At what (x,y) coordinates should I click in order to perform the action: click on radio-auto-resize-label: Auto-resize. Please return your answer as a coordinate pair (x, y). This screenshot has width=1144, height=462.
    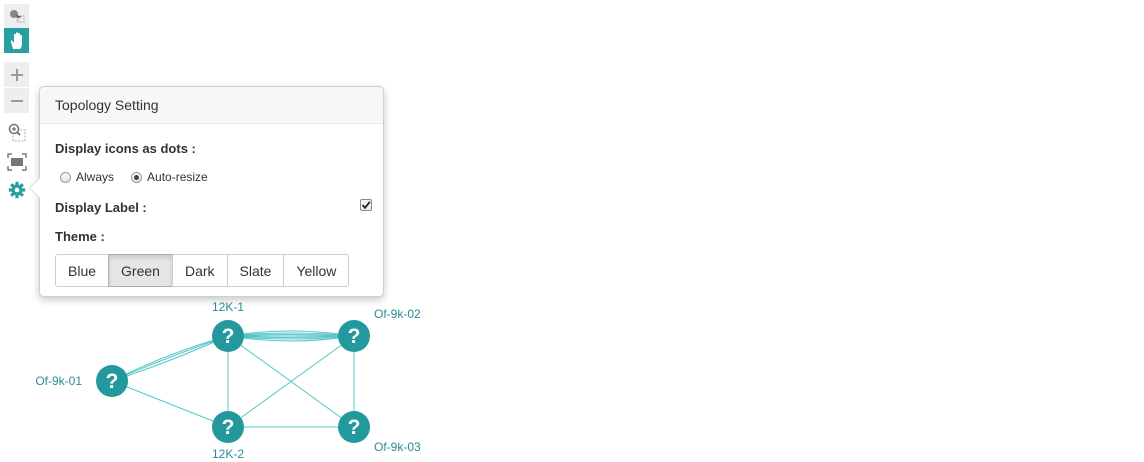
    Looking at the image, I should click on (177, 177).